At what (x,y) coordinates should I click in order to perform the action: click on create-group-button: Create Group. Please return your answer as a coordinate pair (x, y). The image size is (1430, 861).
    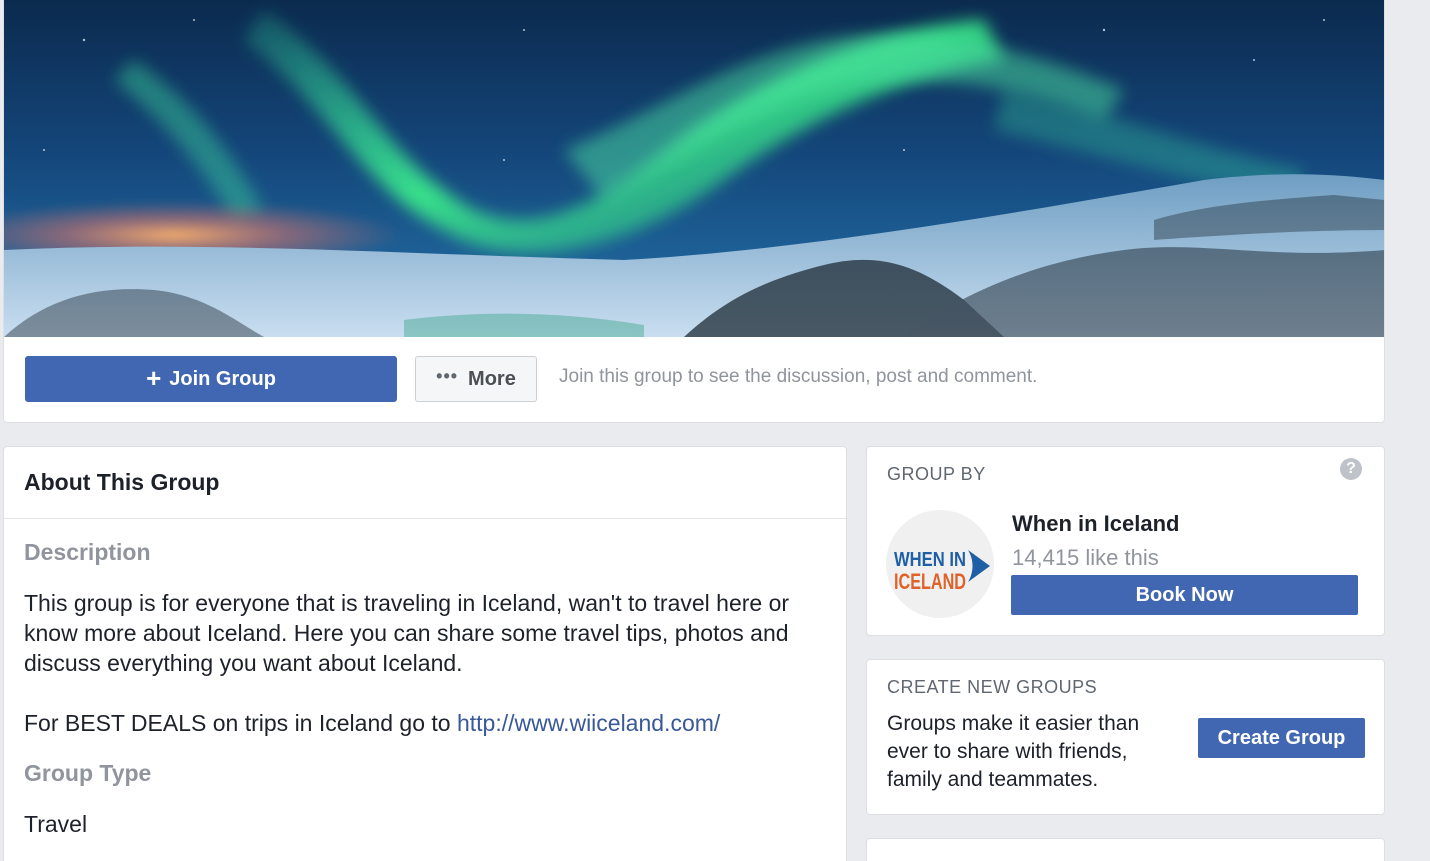
    Looking at the image, I should click on (1281, 738).